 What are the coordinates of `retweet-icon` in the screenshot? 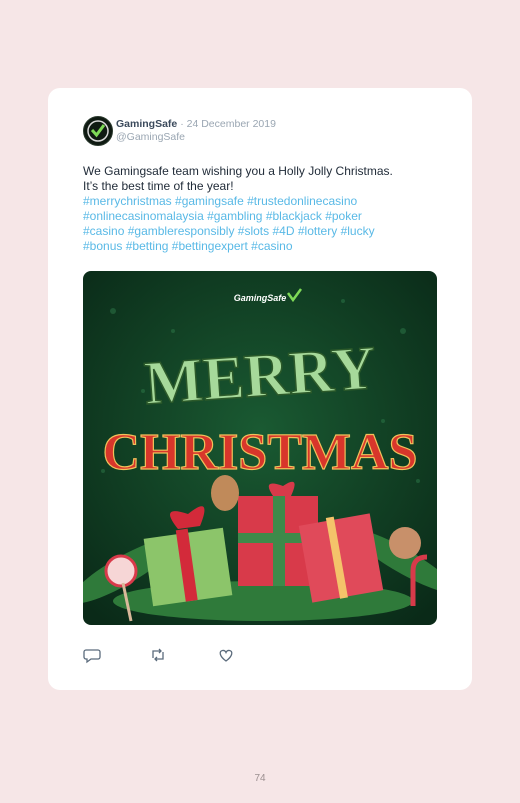 It's located at (158, 655).